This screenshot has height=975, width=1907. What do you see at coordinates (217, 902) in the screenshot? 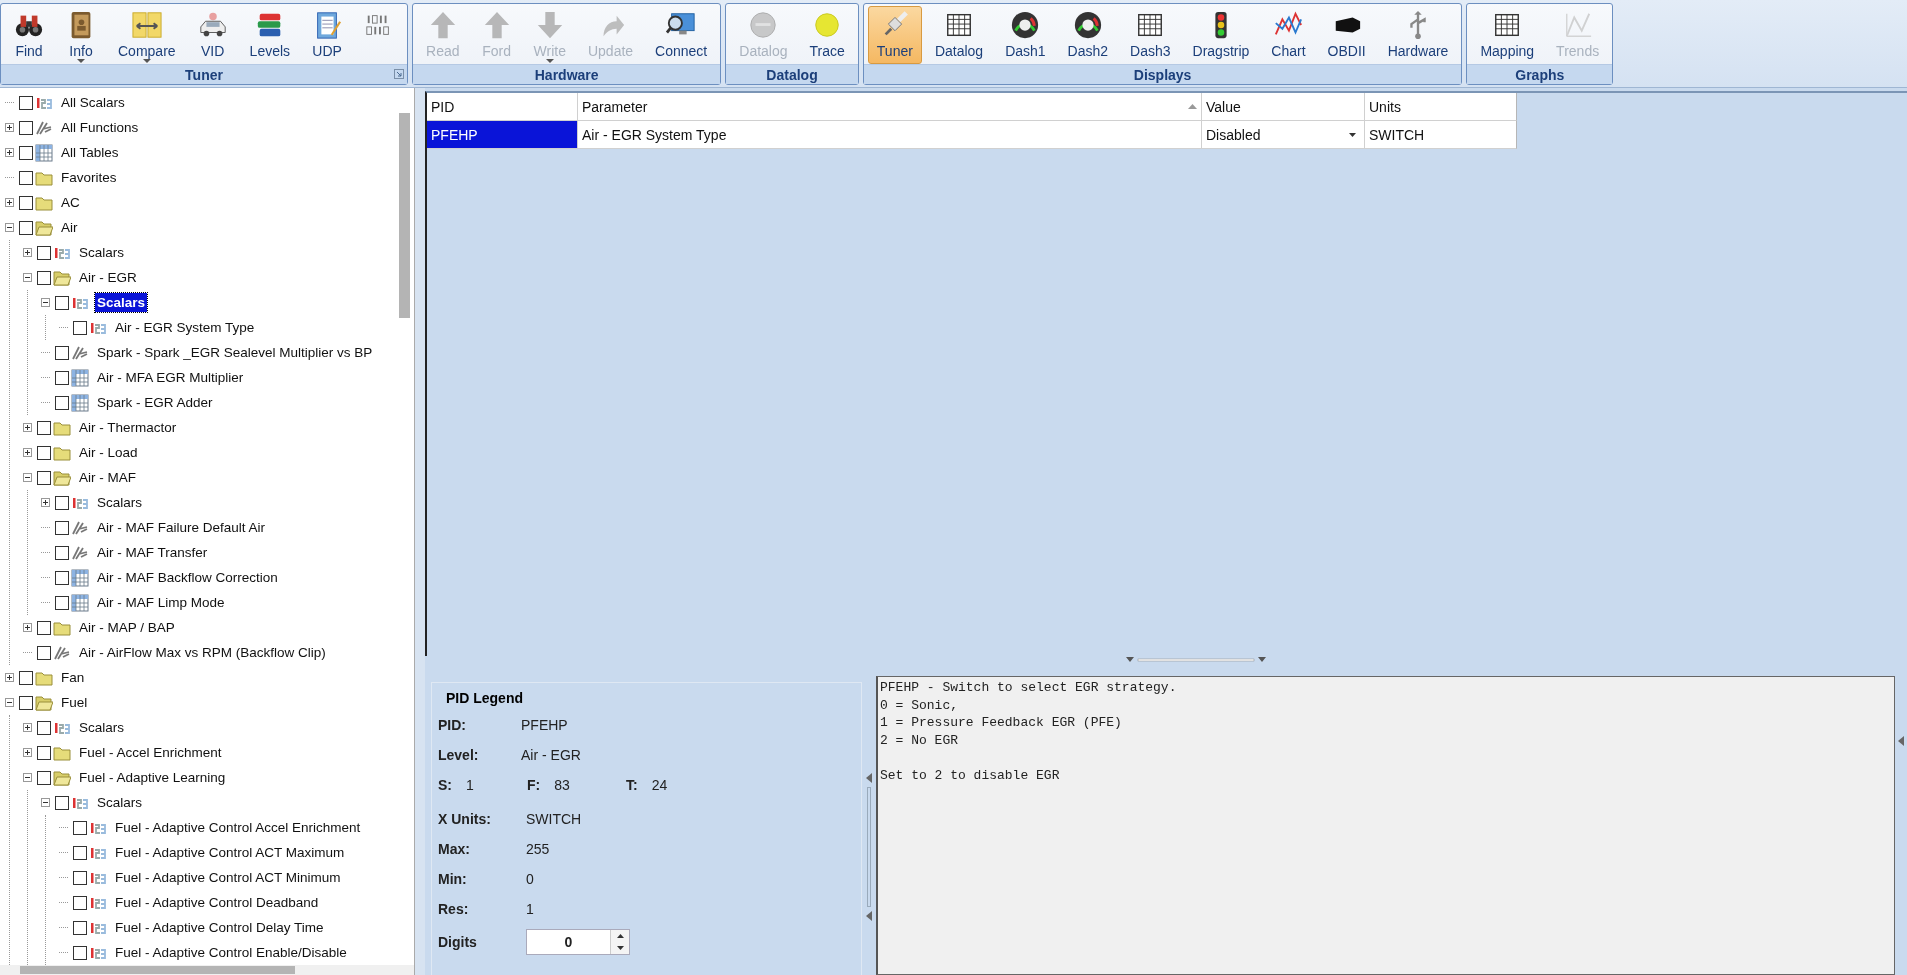
I see `tree-item: Fuel - Adaptive Control Deadband` at bounding box center [217, 902].